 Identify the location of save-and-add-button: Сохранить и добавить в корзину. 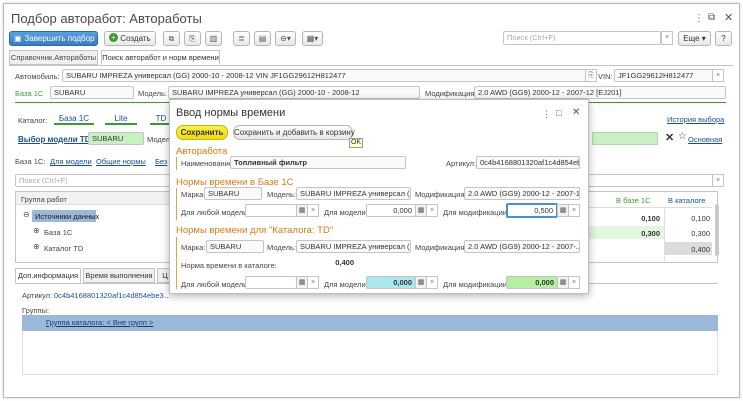
(294, 132).